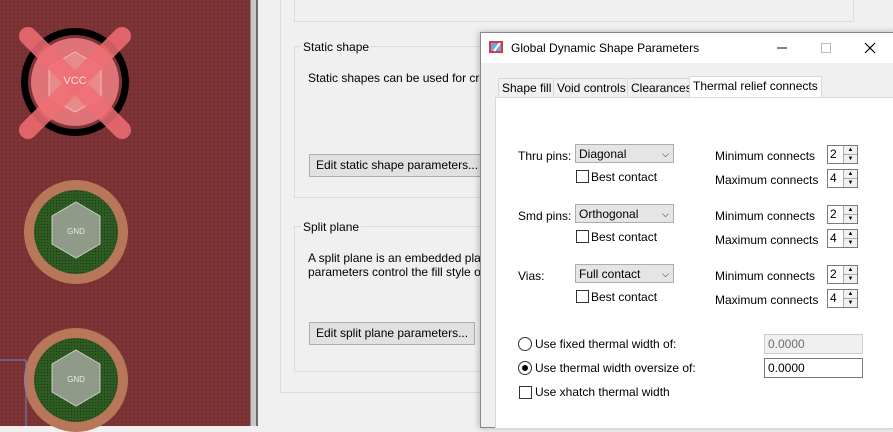  I want to click on smd-pins-min-connects-value: 2, so click(833, 214).